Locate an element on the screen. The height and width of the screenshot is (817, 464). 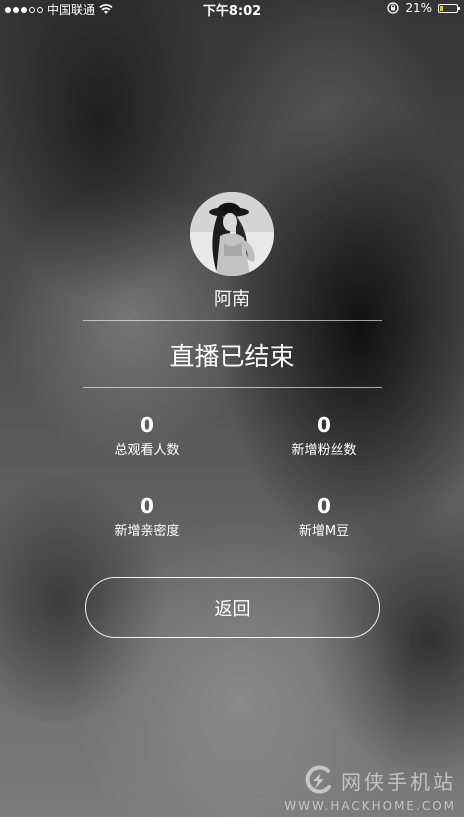
stat-label: 新增M豆 is located at coordinates (324, 531).